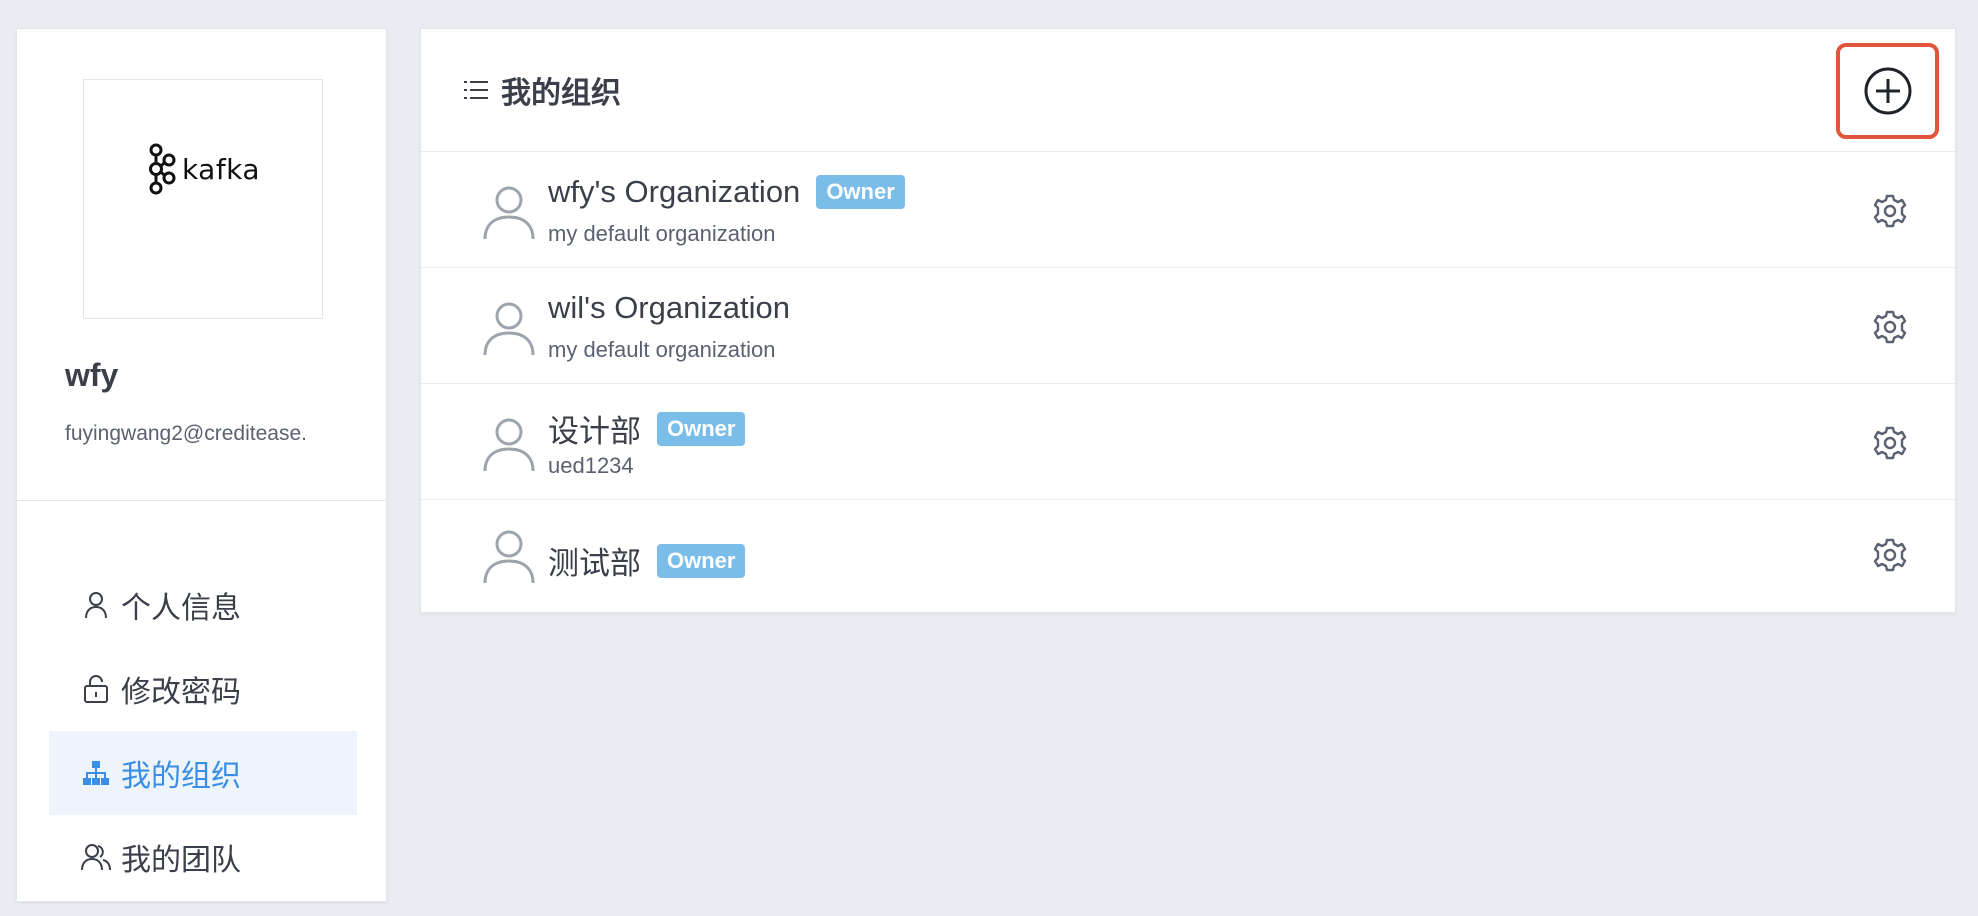 The width and height of the screenshot is (1978, 916). I want to click on user-email: fuyingwang2@creditease., so click(186, 433).